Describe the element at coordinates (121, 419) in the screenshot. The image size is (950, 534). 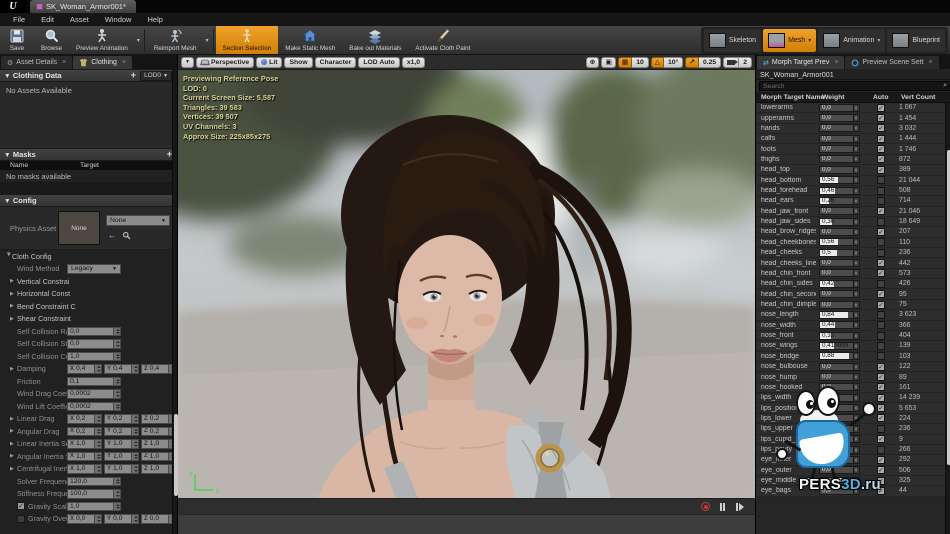
I see `y-field: Y 0,2` at that location.